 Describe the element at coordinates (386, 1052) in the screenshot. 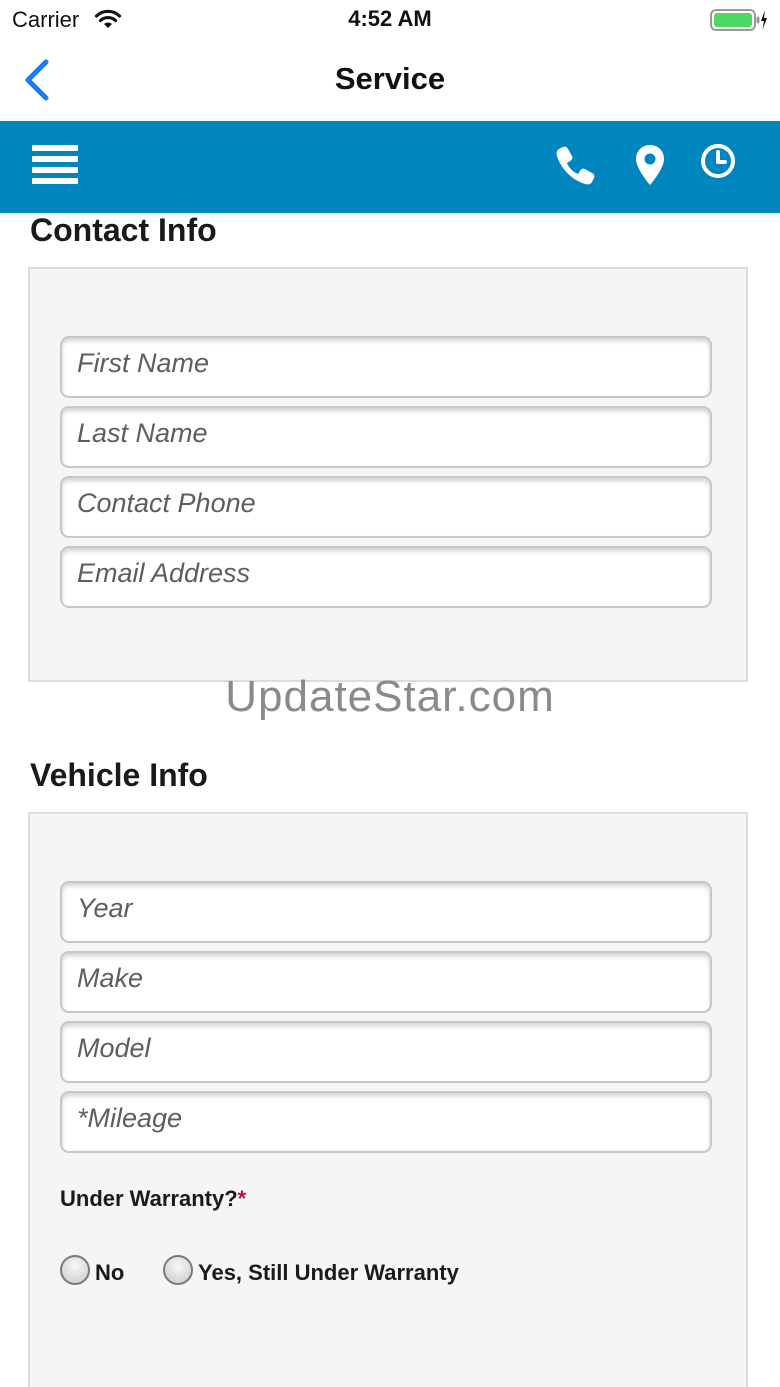

I see `model-input` at that location.